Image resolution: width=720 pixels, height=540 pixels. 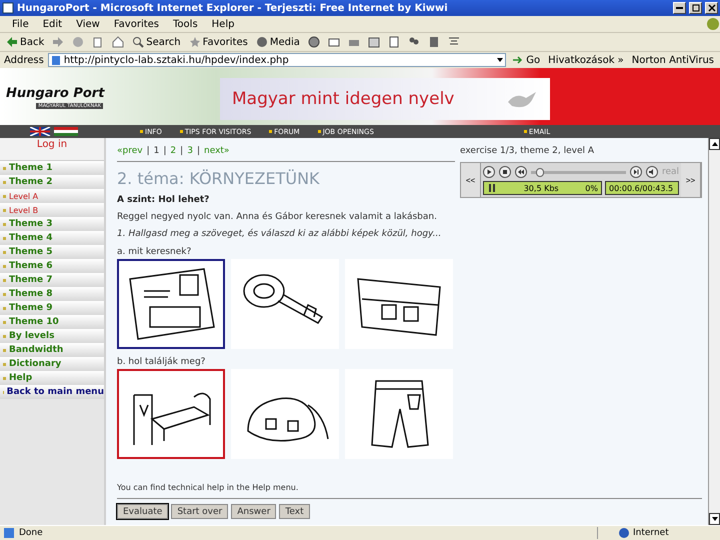 I want to click on scroll-down-icon, so click(x=714, y=519).